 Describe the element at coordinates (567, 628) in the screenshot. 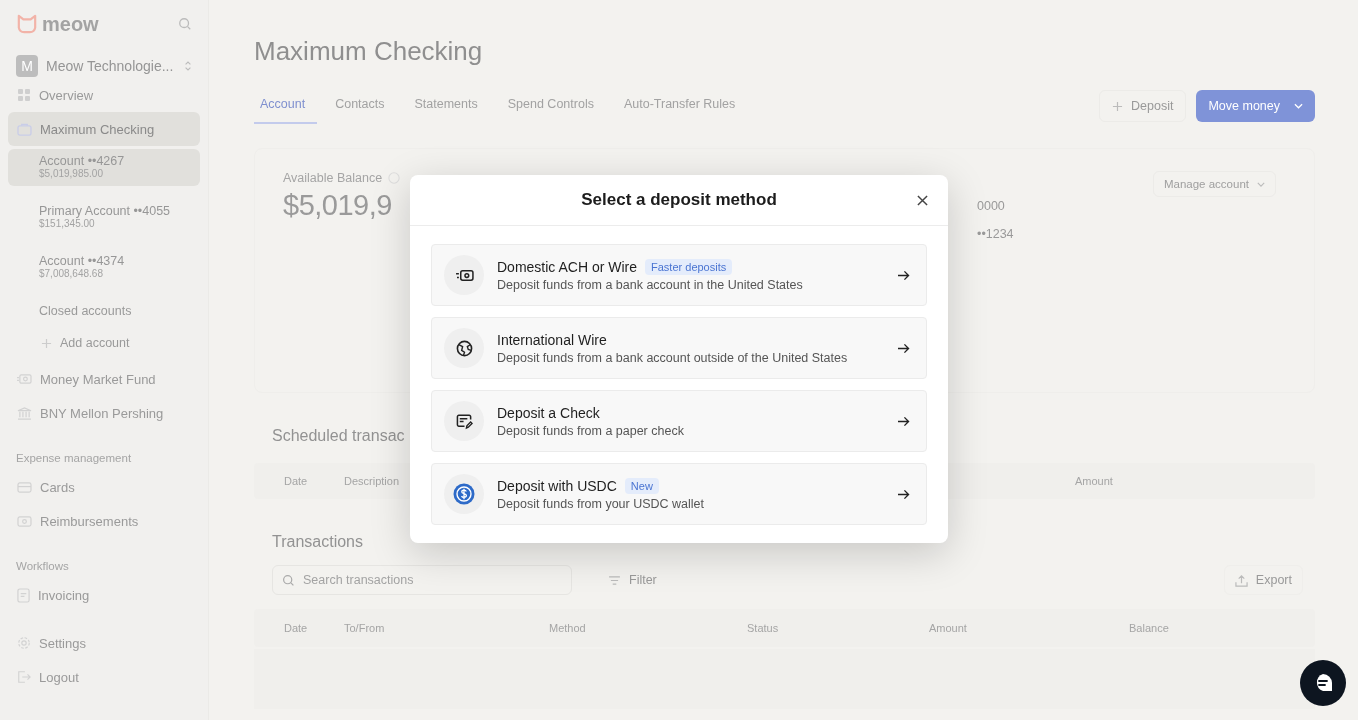

I see `column-header: Method` at that location.